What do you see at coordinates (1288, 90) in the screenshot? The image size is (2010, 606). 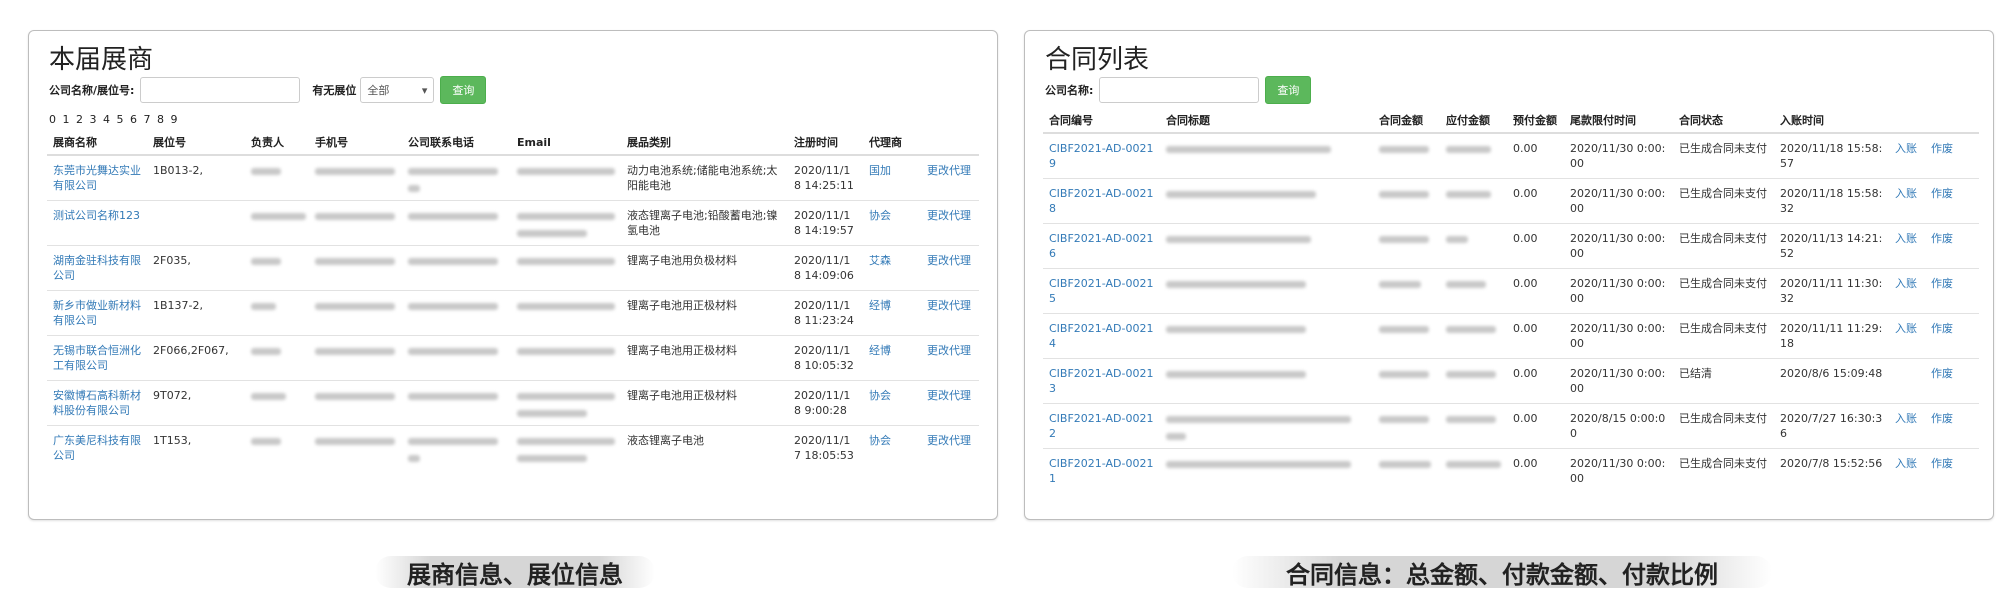 I see `contracts-query-button: 查询` at bounding box center [1288, 90].